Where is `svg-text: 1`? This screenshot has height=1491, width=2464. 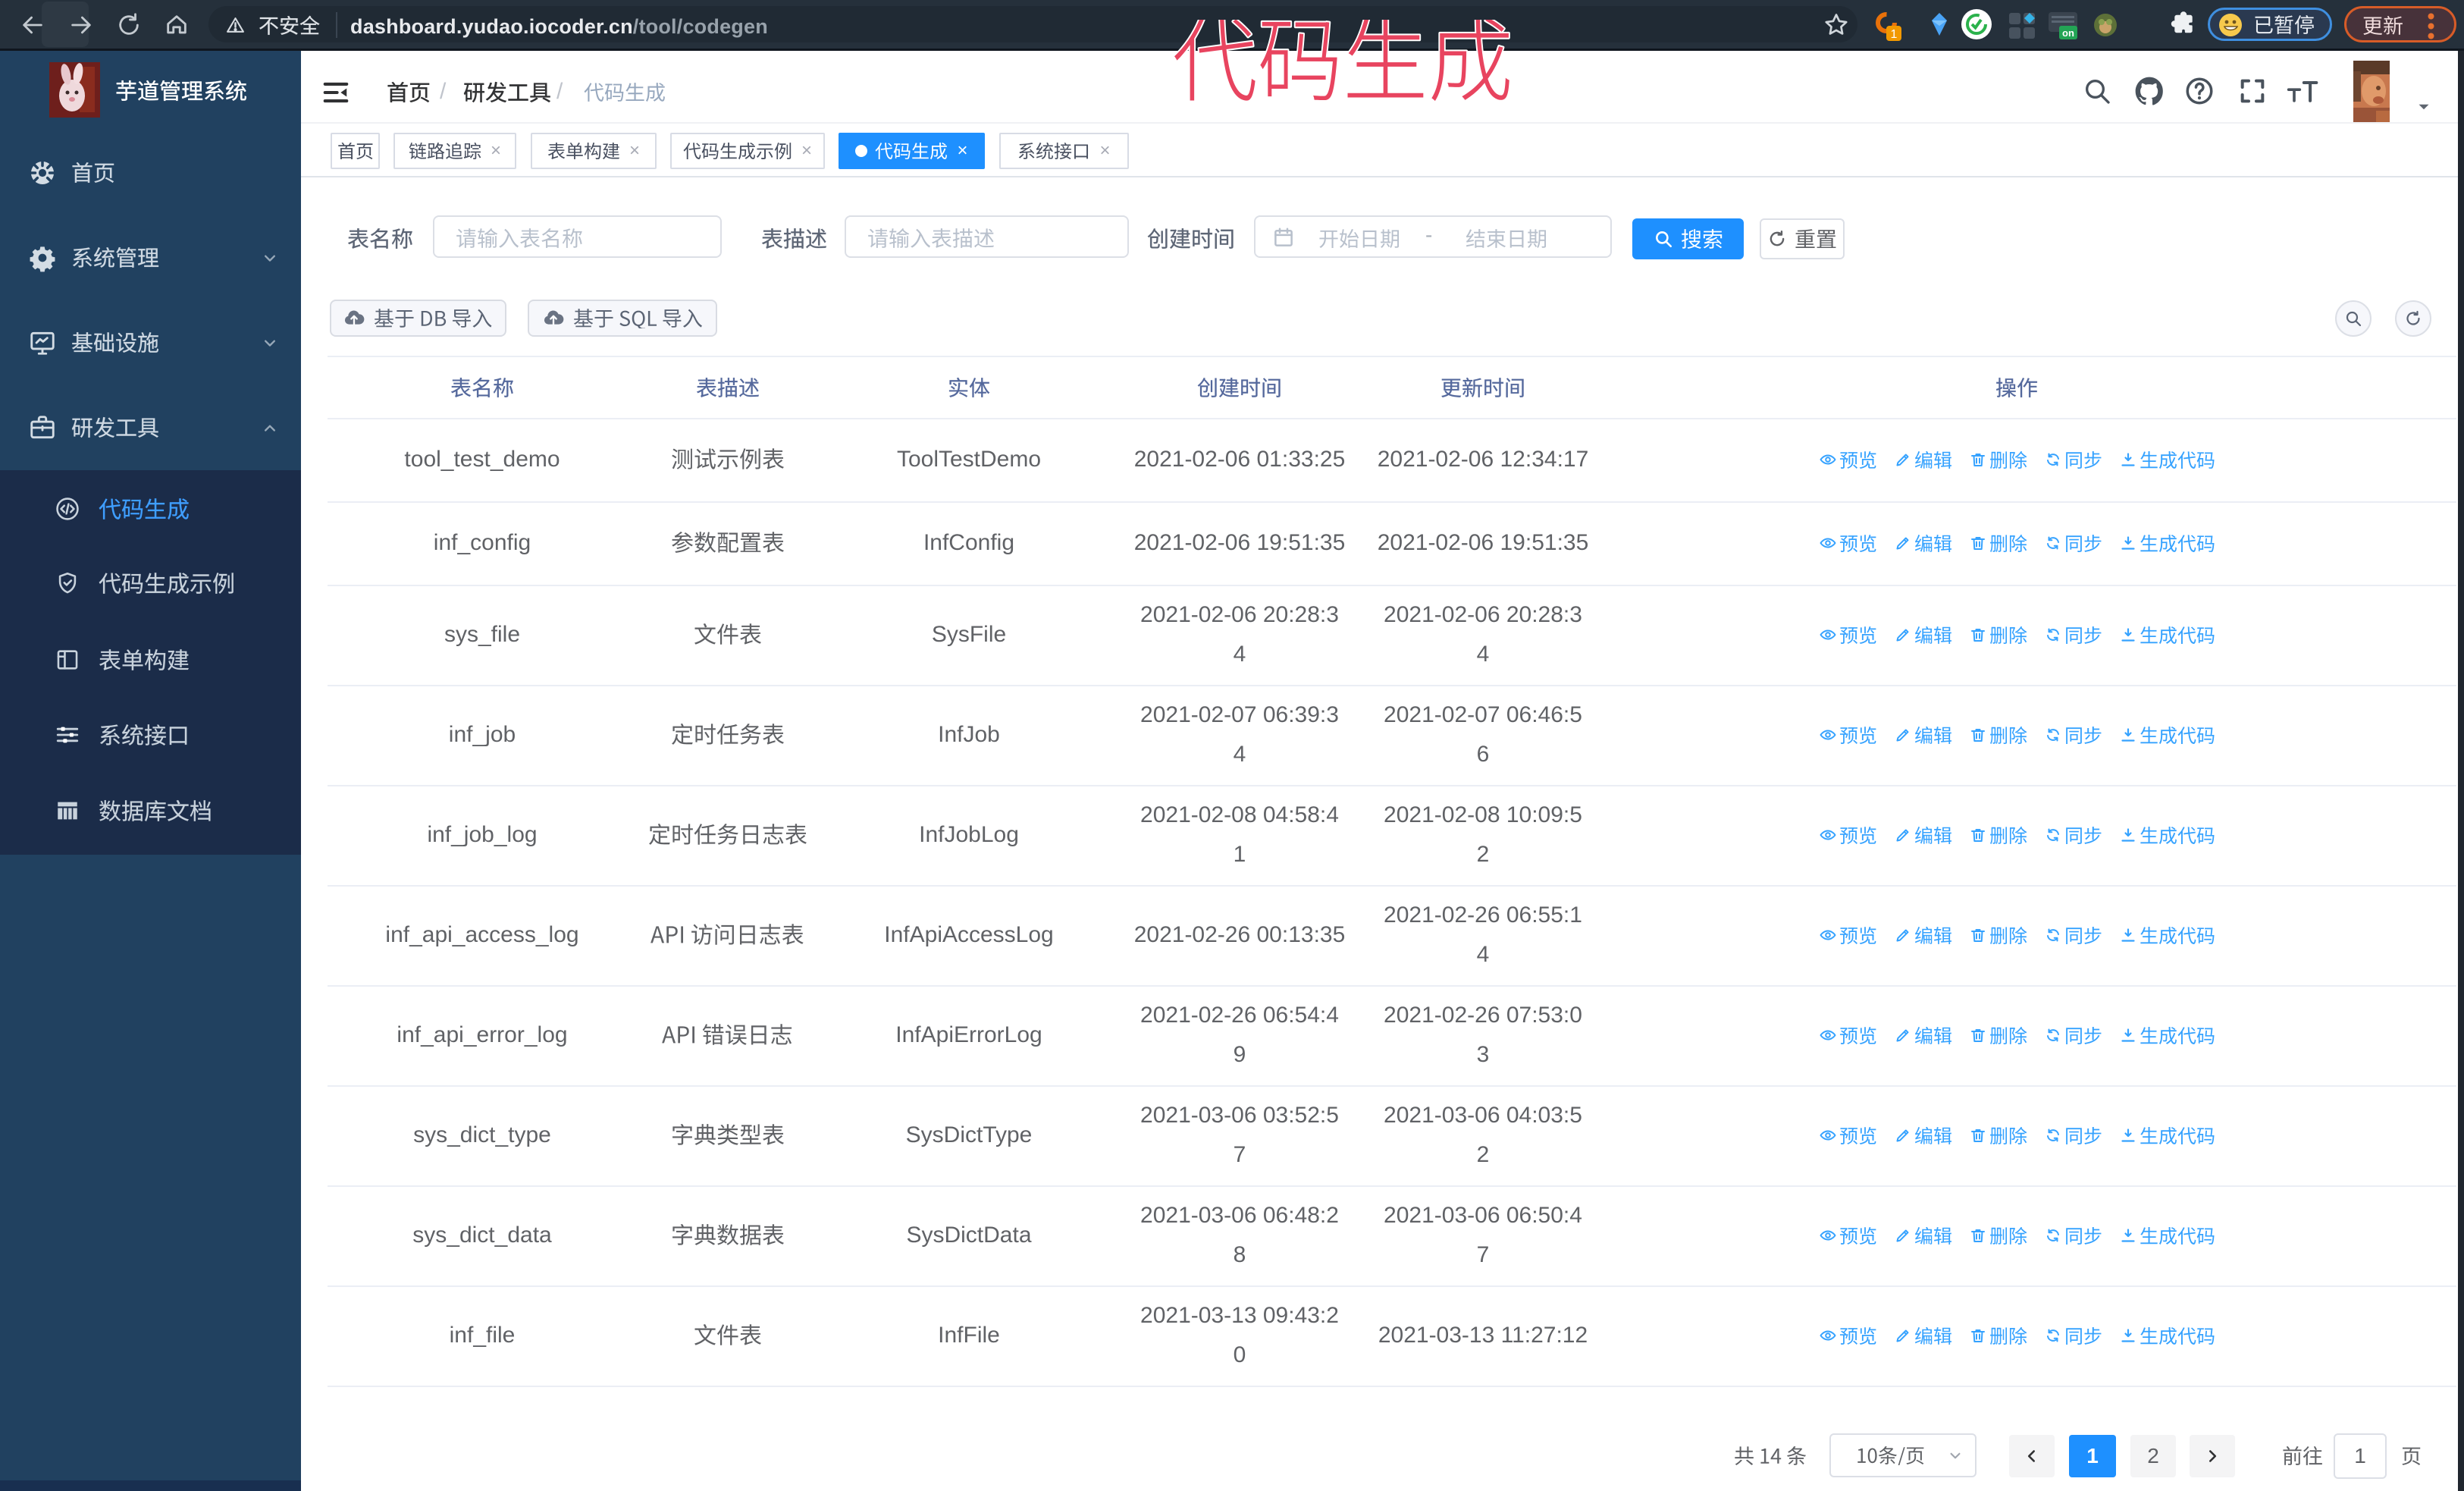
svg-text: 1 is located at coordinates (1895, 34).